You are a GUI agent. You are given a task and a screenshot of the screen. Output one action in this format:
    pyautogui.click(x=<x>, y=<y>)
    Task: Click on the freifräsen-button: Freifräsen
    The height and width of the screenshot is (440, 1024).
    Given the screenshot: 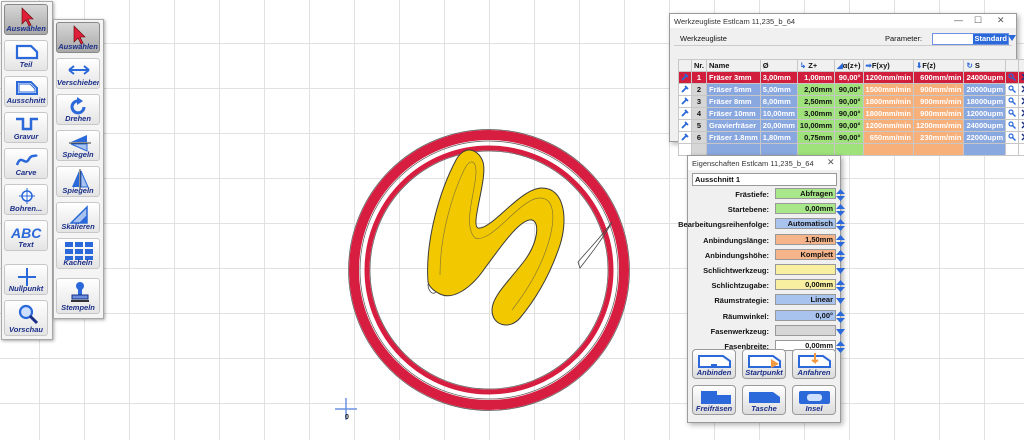 What is the action you would take?
    pyautogui.click(x=714, y=400)
    